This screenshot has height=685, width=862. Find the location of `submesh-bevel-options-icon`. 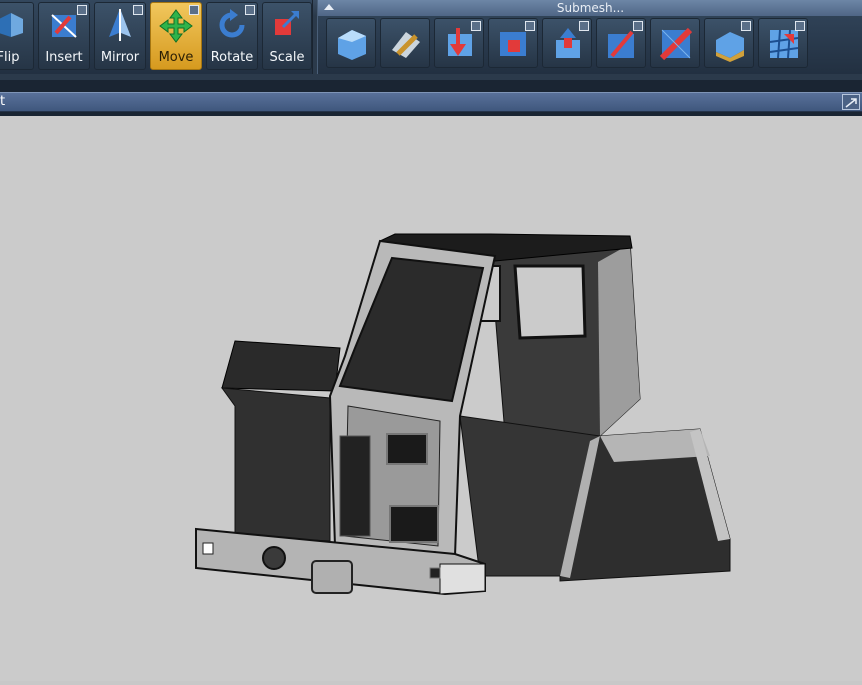

submesh-bevel-options-icon is located at coordinates (746, 26).